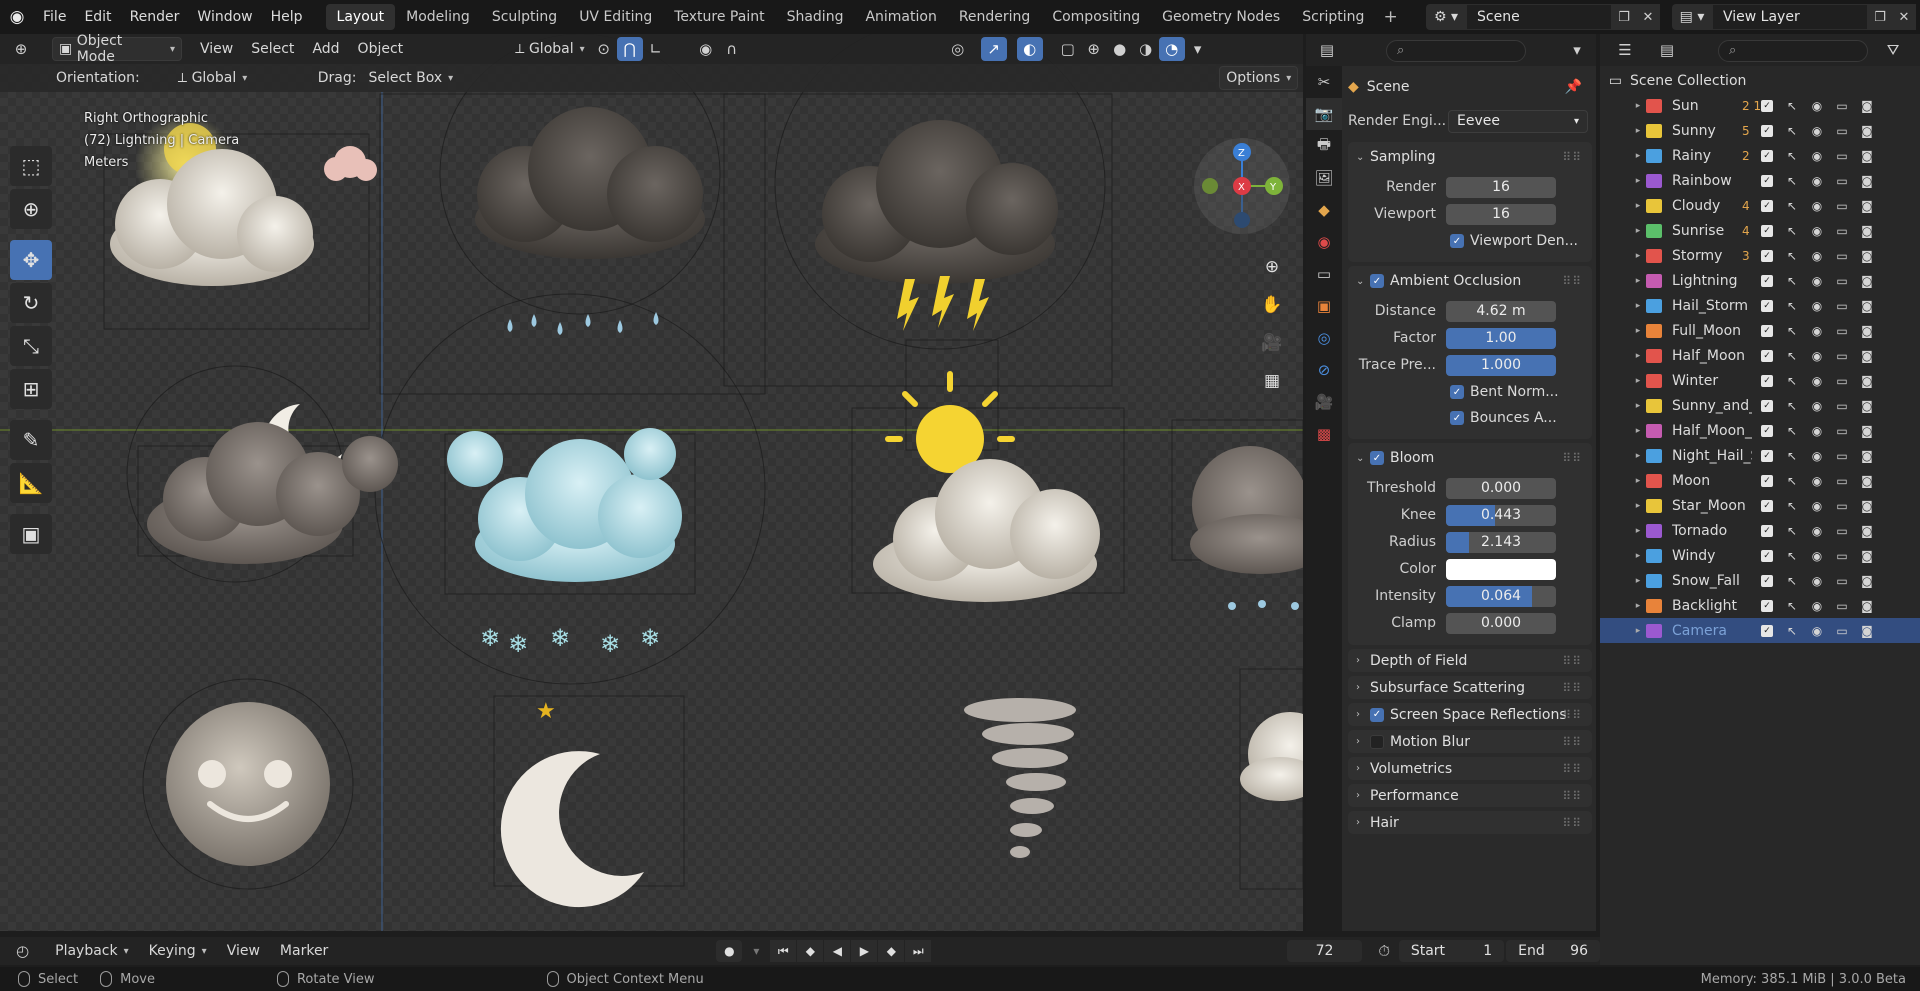  I want to click on gizmo-toggle-icon: ↗, so click(993, 49).